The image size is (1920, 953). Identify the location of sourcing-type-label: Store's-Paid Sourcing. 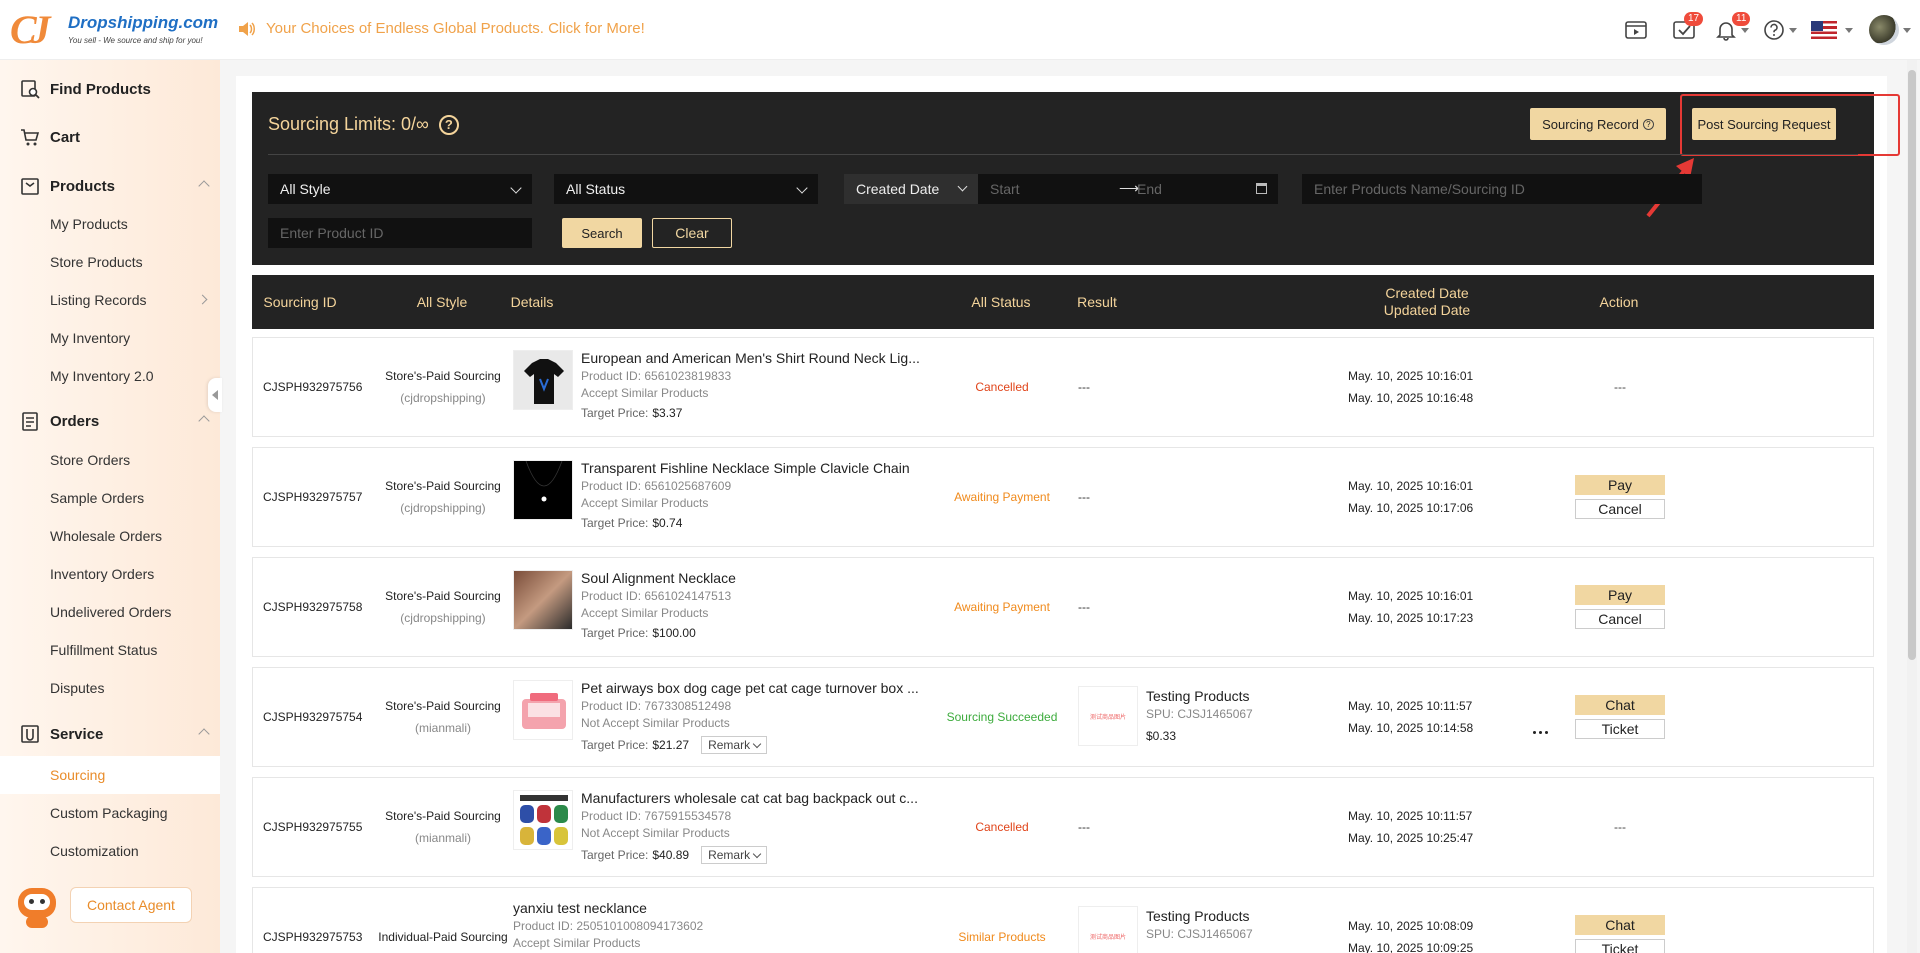
(443, 816).